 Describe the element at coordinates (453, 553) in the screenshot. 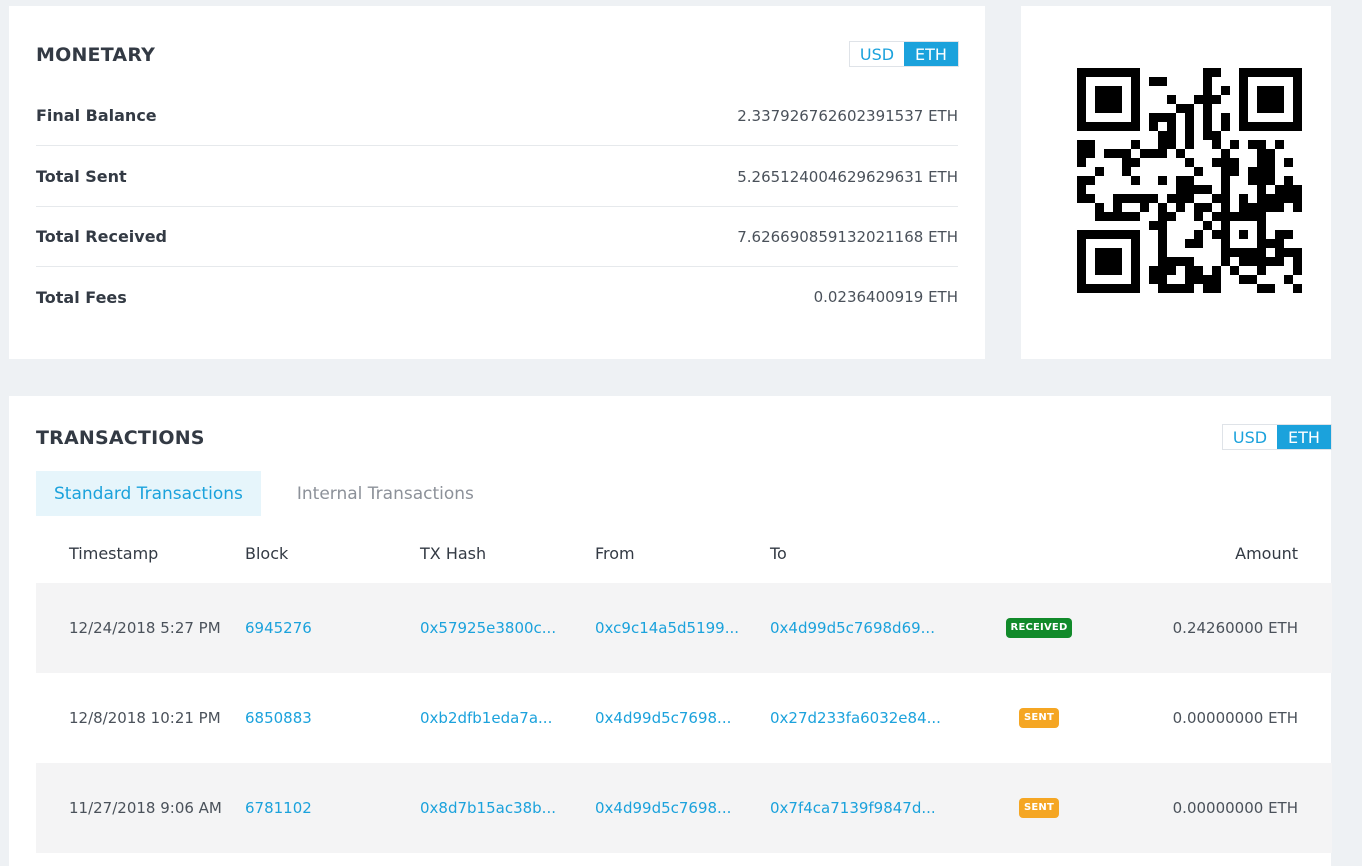

I see `column-tx-hash: TX Hash` at that location.